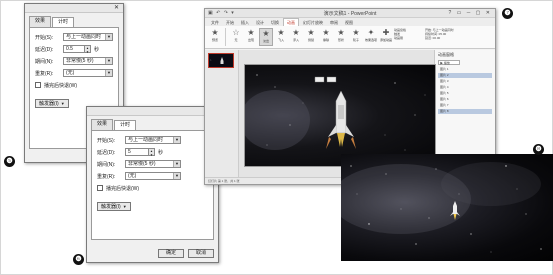  What do you see at coordinates (356, 37) in the screenshot?
I see `anim-wheel-button: ★ 轮子` at bounding box center [356, 37].